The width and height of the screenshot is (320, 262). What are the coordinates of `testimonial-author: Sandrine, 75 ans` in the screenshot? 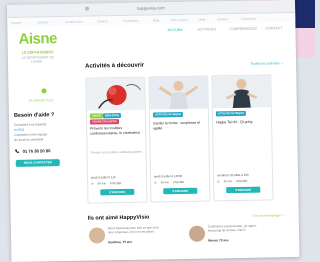 It's located at (120, 242).